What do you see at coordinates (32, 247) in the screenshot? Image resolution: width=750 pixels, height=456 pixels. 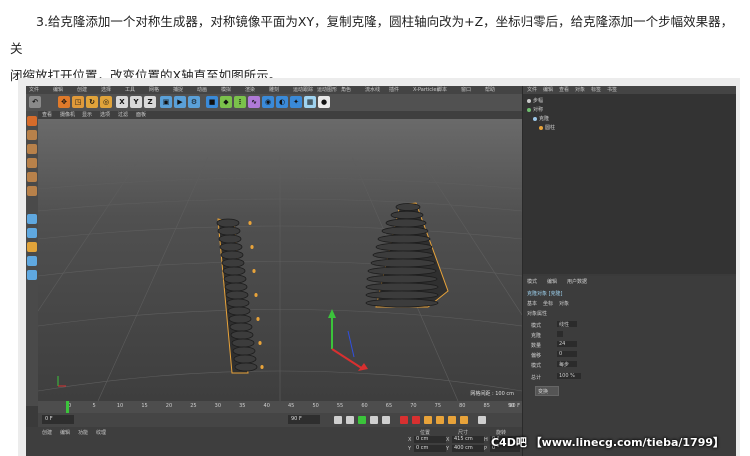 I see `snap-icon` at bounding box center [32, 247].